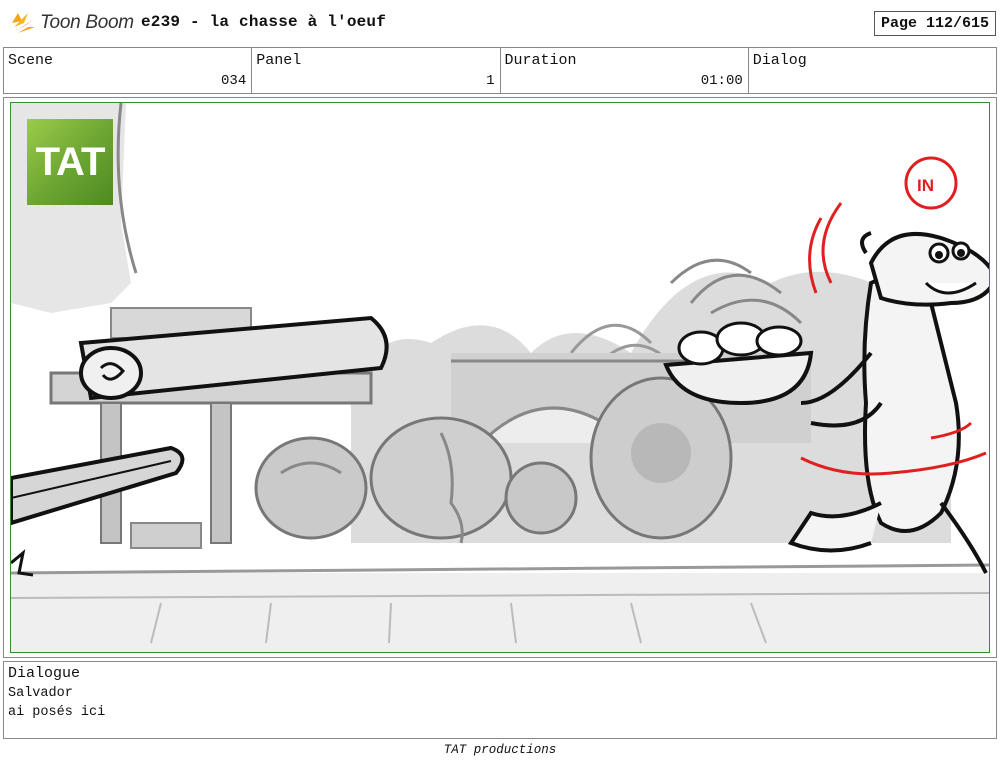  What do you see at coordinates (57, 712) in the screenshot?
I see `dialogue-line: ai posés ici` at bounding box center [57, 712].